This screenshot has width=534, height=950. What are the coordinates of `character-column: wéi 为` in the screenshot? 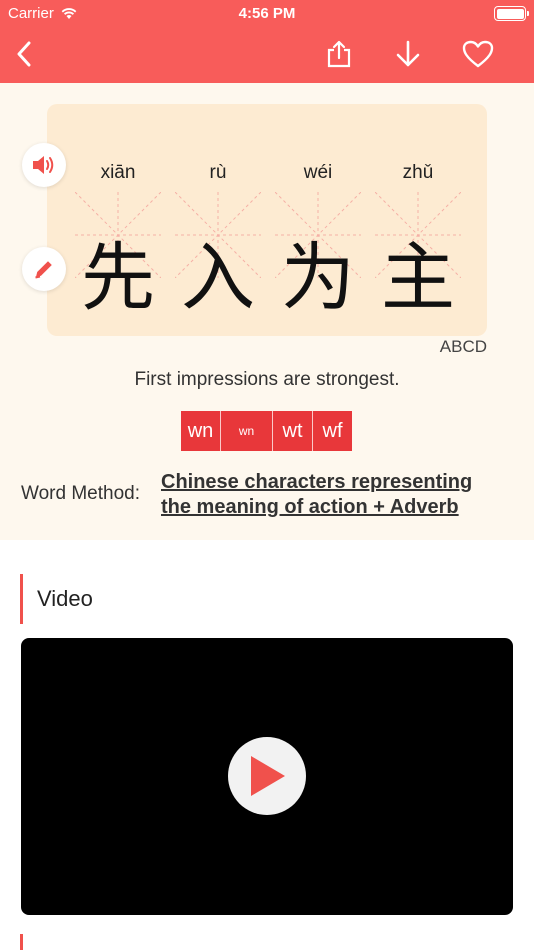 It's located at (318, 220).